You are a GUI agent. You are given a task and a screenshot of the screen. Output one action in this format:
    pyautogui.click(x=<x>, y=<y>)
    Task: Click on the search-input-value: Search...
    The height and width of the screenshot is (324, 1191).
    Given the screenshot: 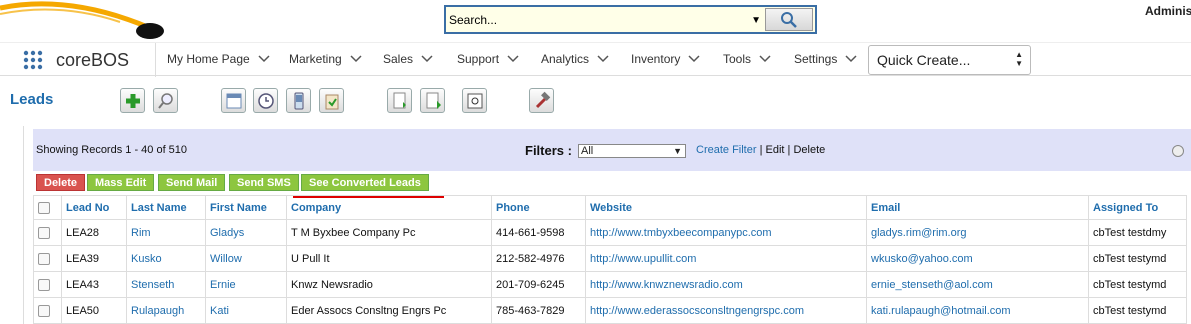 What is the action you would take?
    pyautogui.click(x=473, y=19)
    